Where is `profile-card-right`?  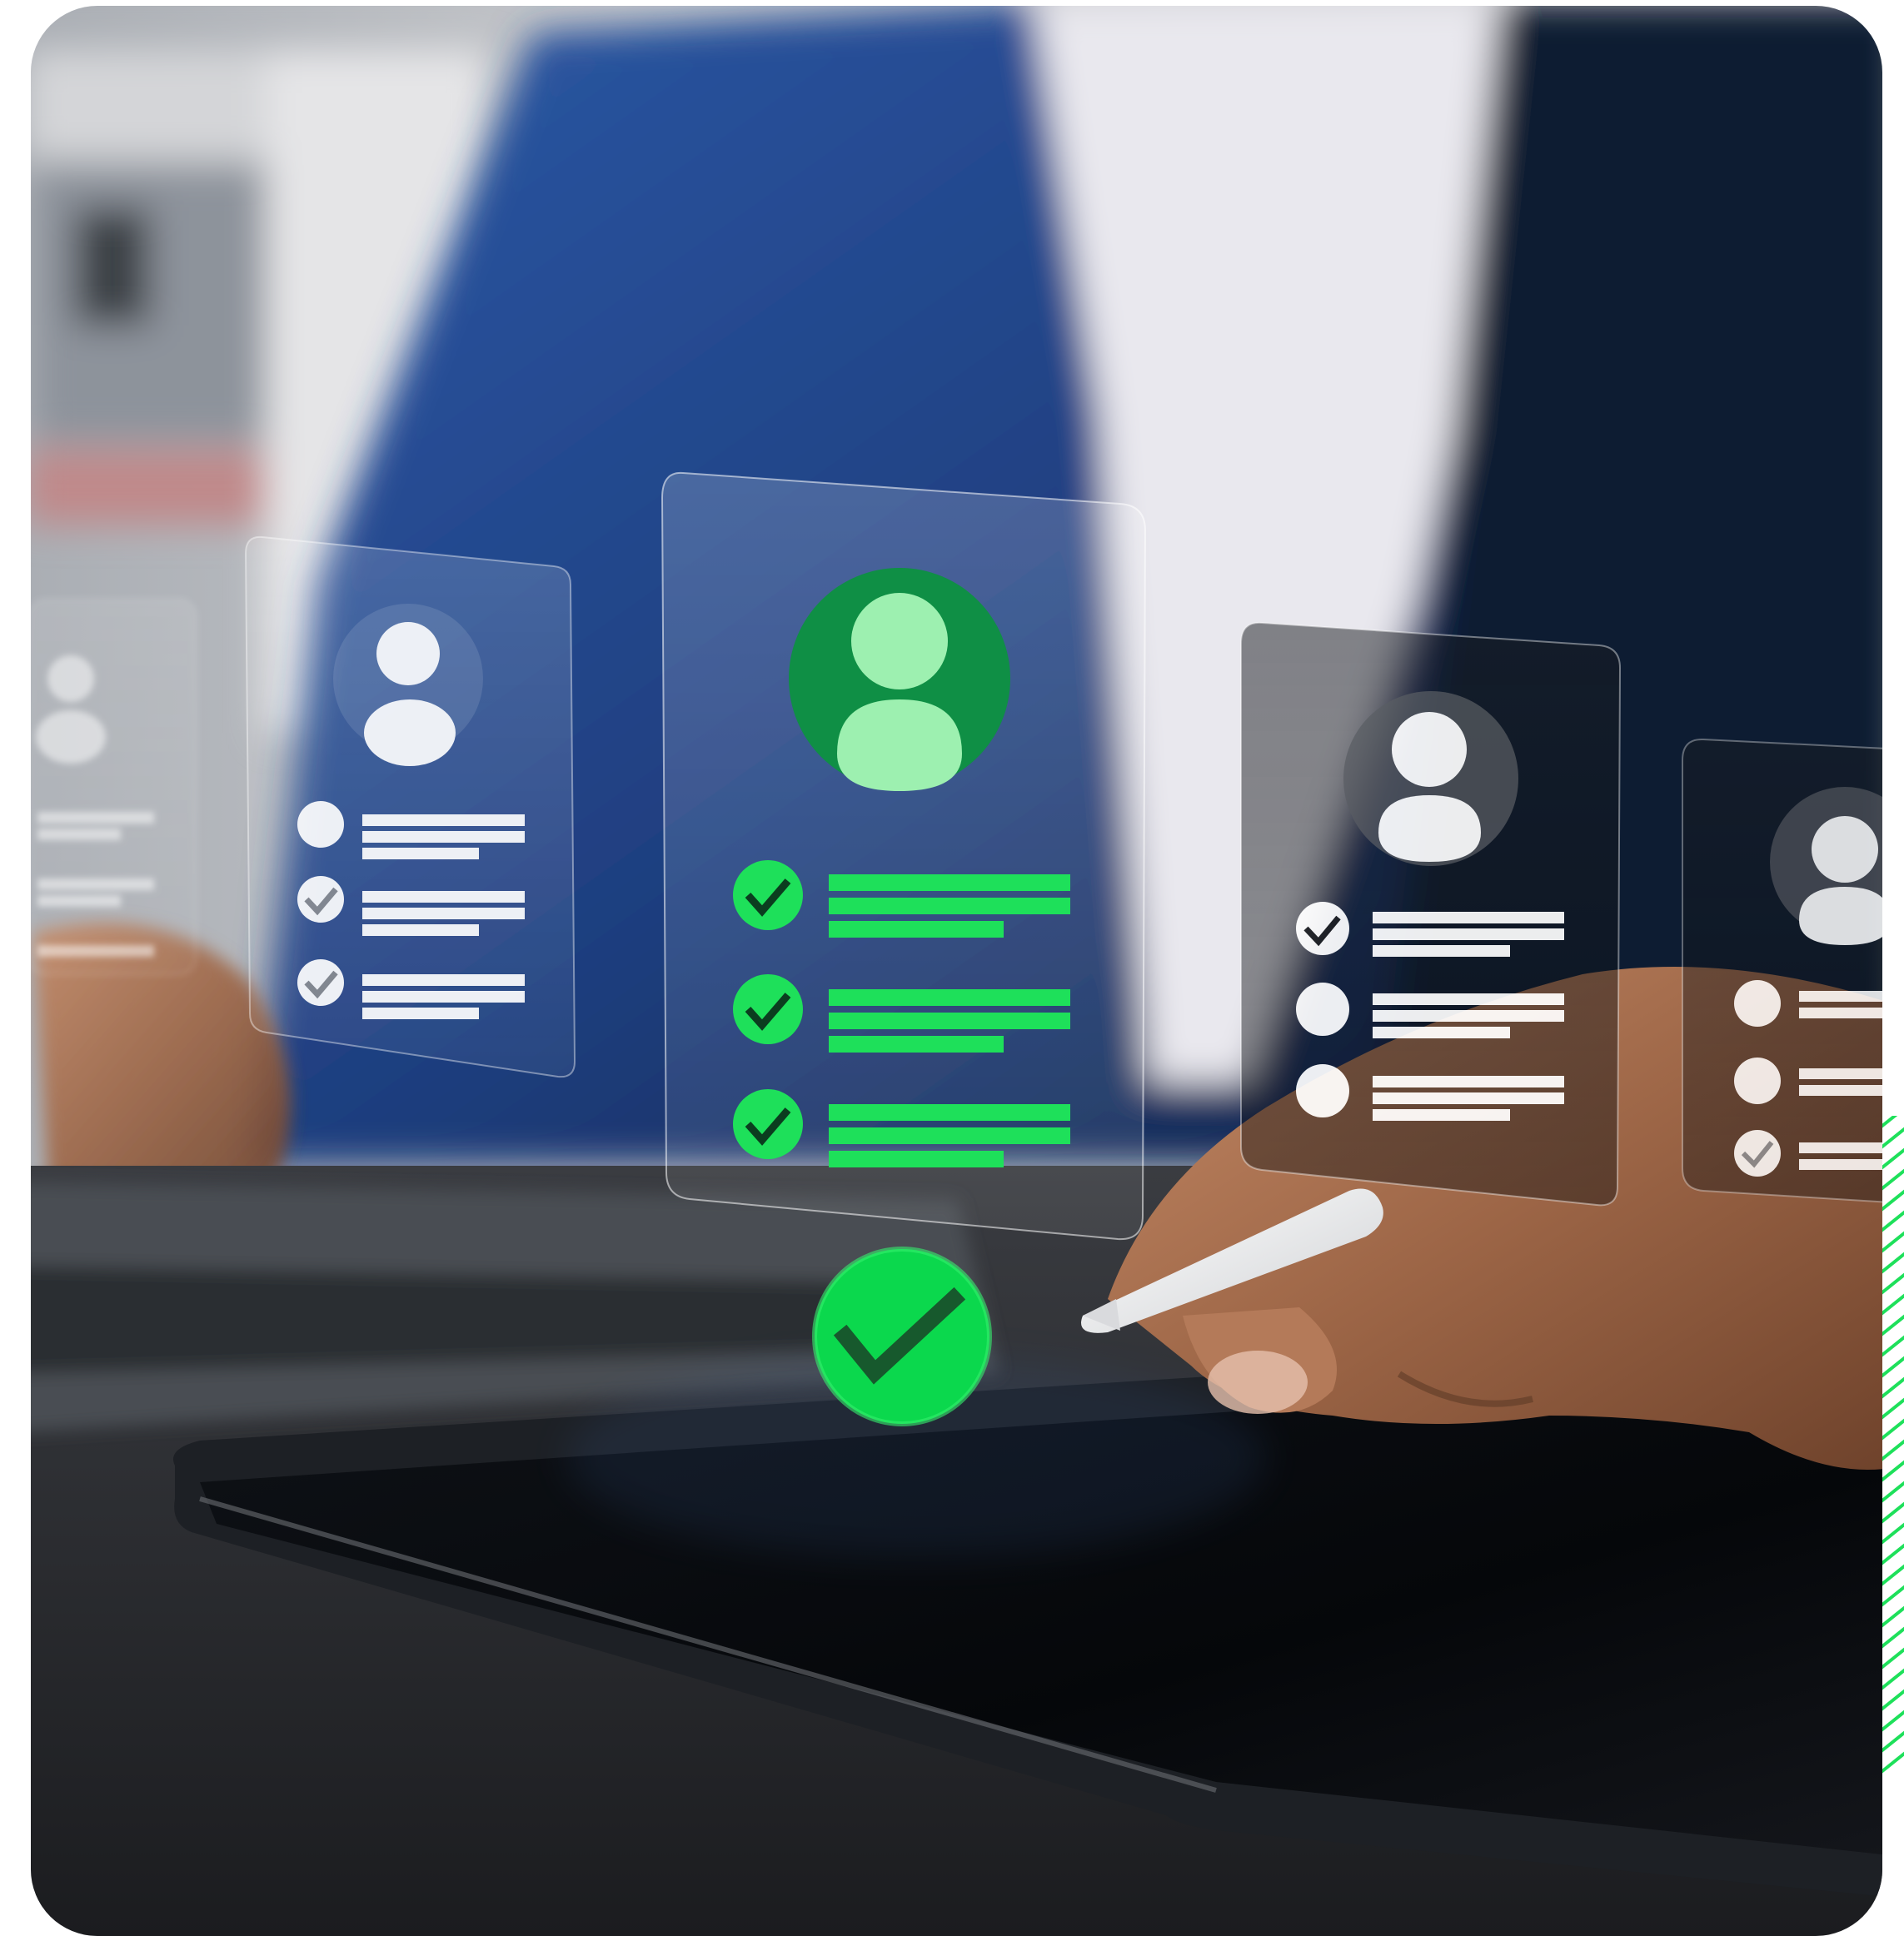
profile-card-right is located at coordinates (1431, 914).